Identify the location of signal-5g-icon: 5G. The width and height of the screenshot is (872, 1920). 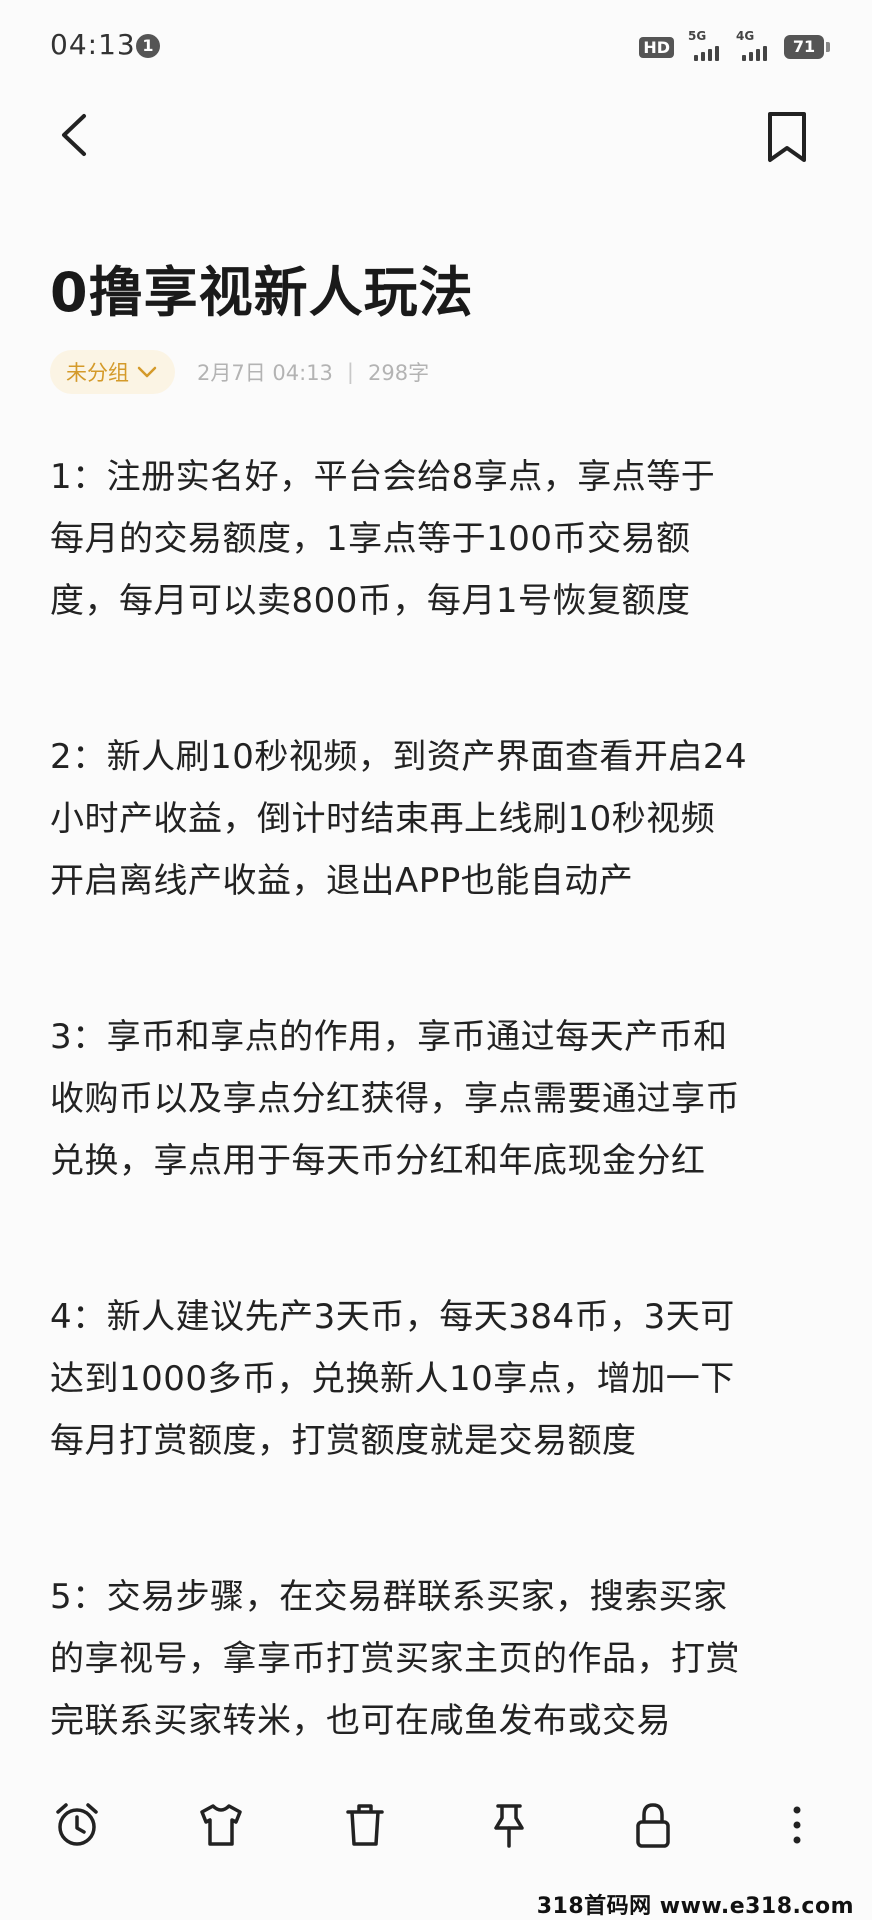
(705, 45).